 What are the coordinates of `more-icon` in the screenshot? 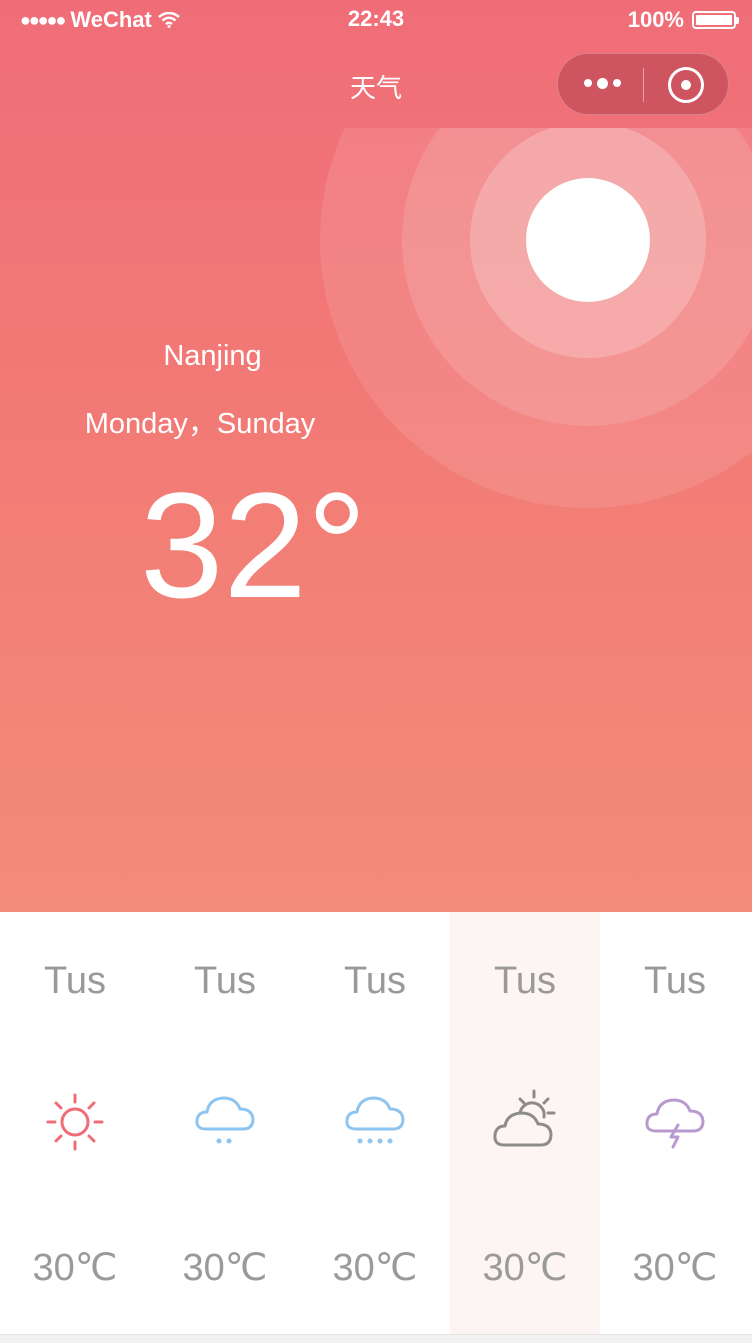 It's located at (602, 83).